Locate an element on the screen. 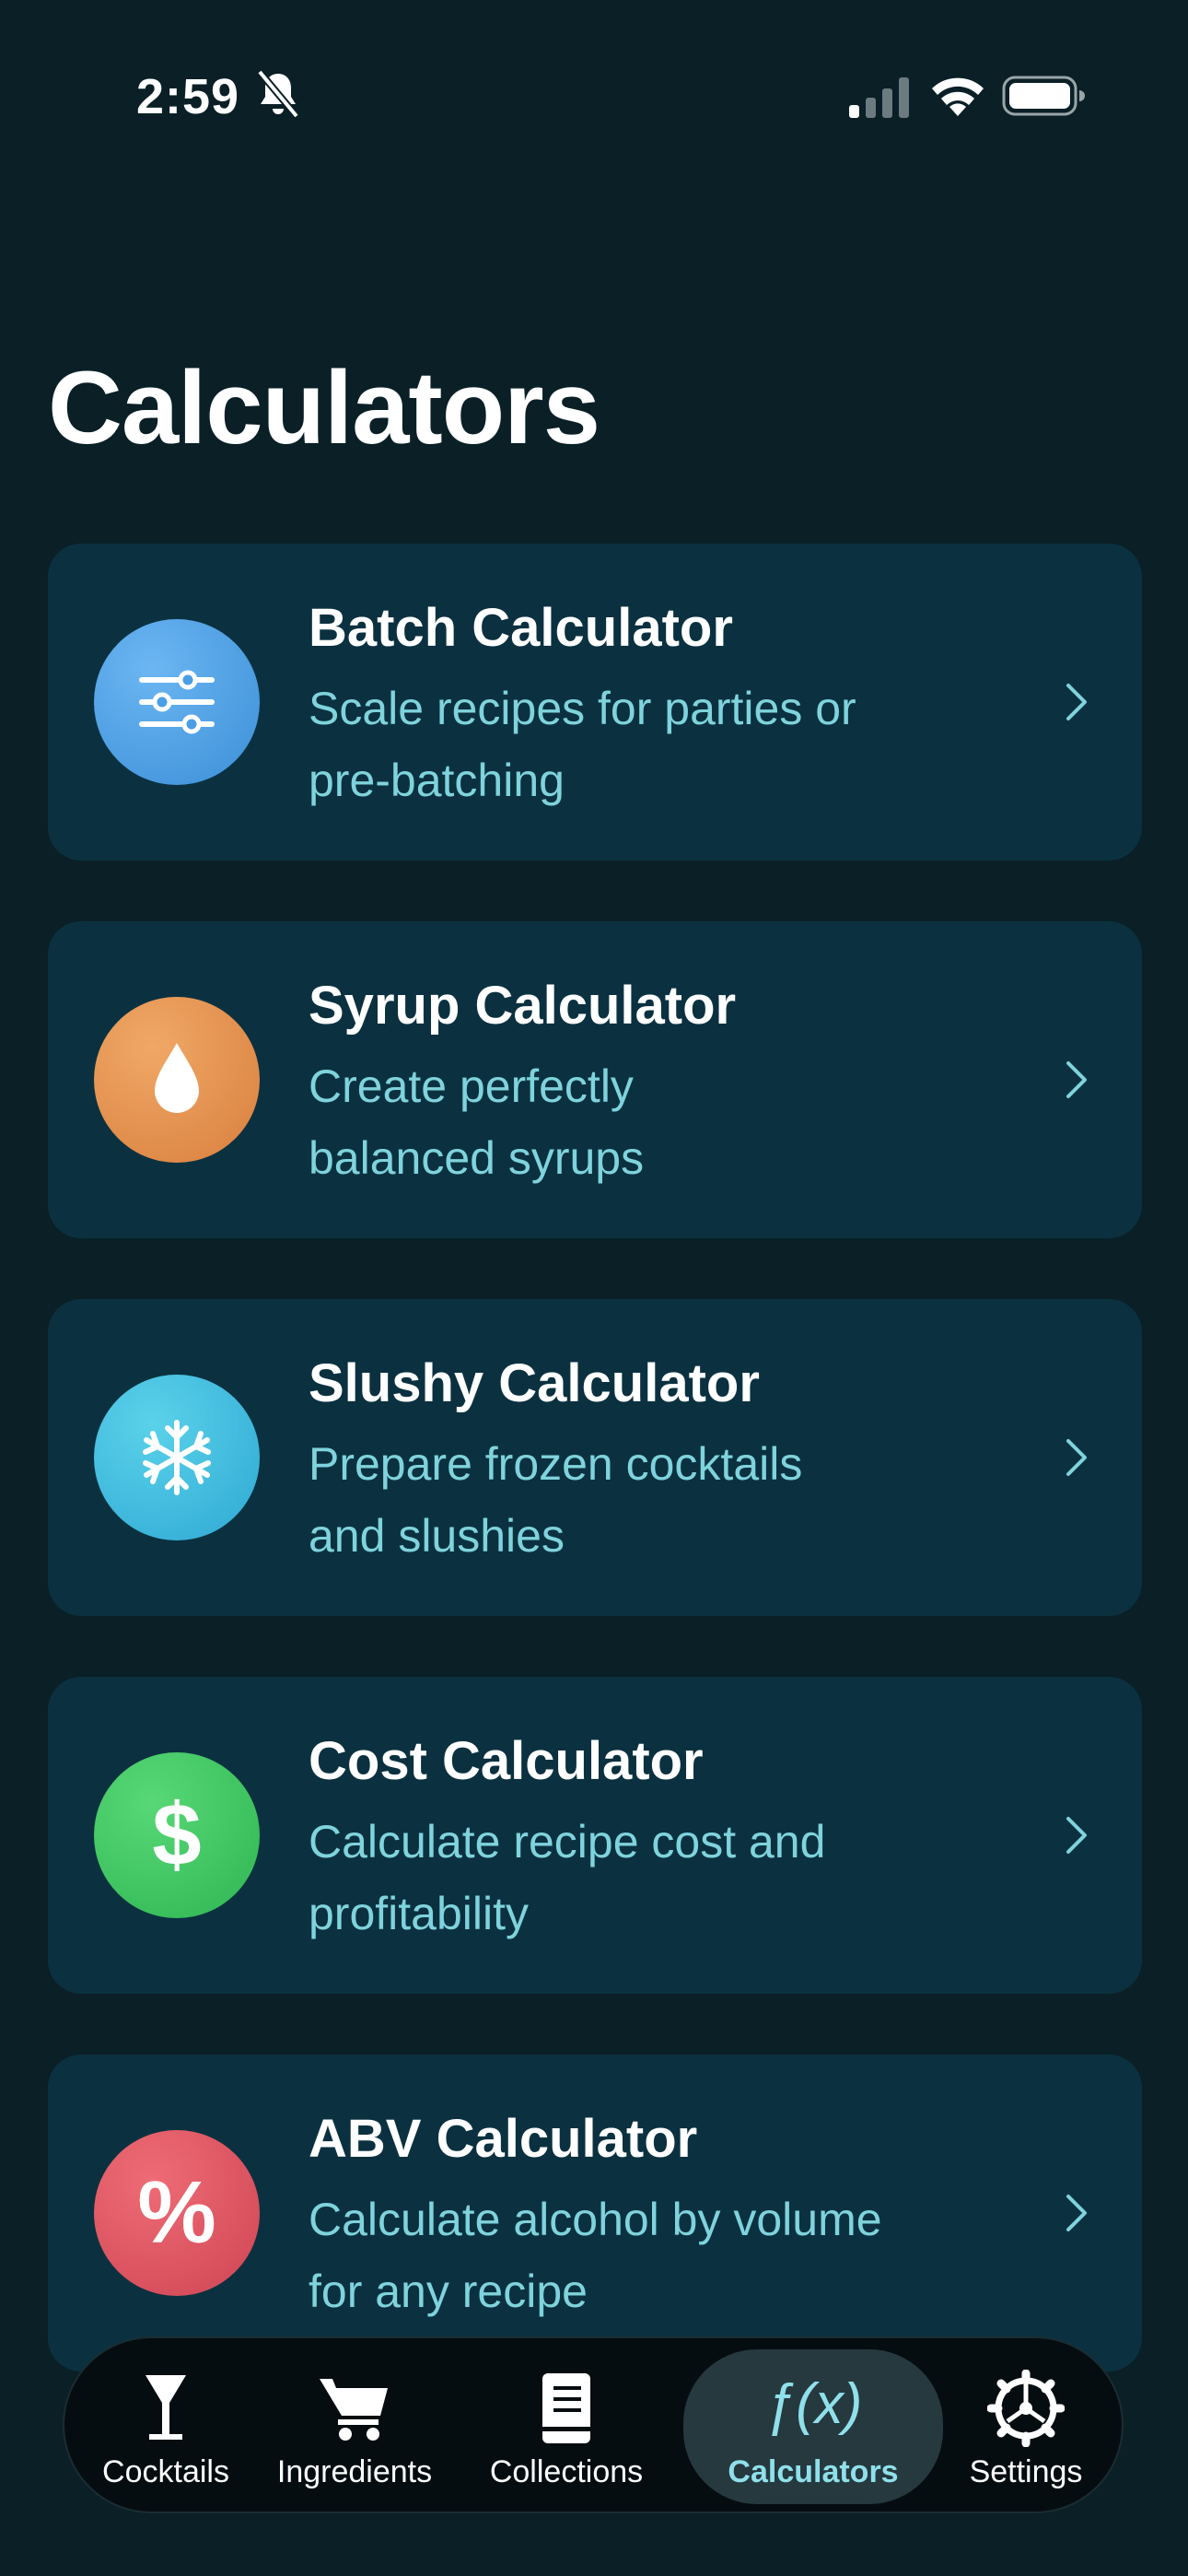  function-icon: ƒ(x) is located at coordinates (813, 2404).